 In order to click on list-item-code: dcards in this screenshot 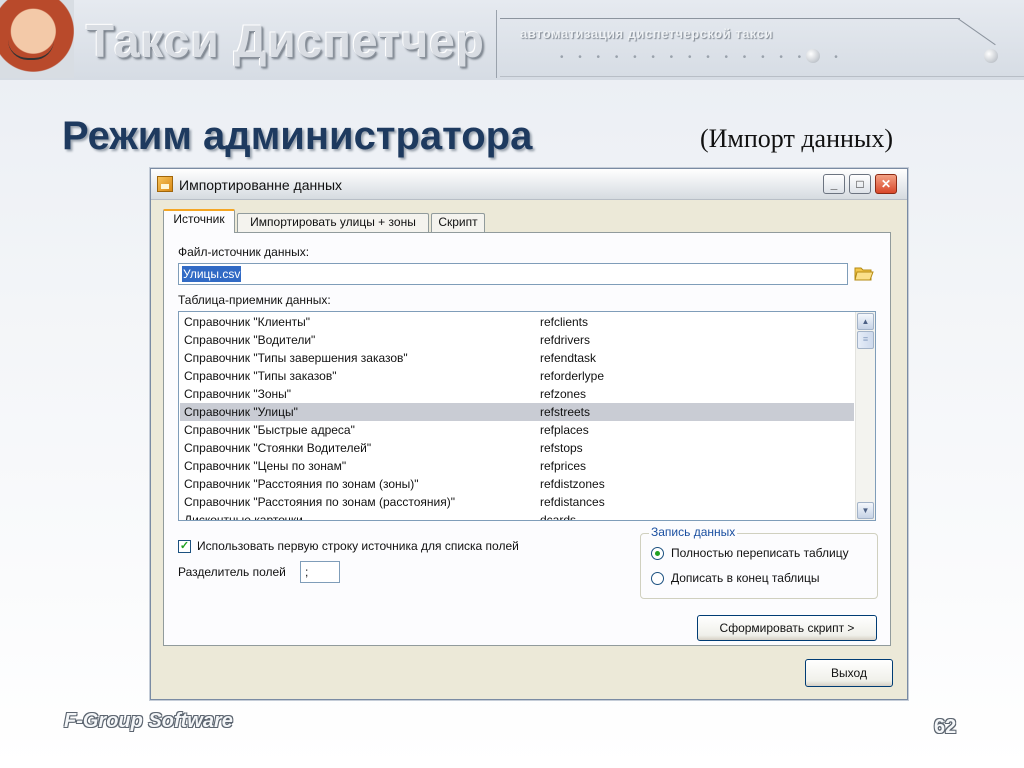, I will do `click(558, 517)`.